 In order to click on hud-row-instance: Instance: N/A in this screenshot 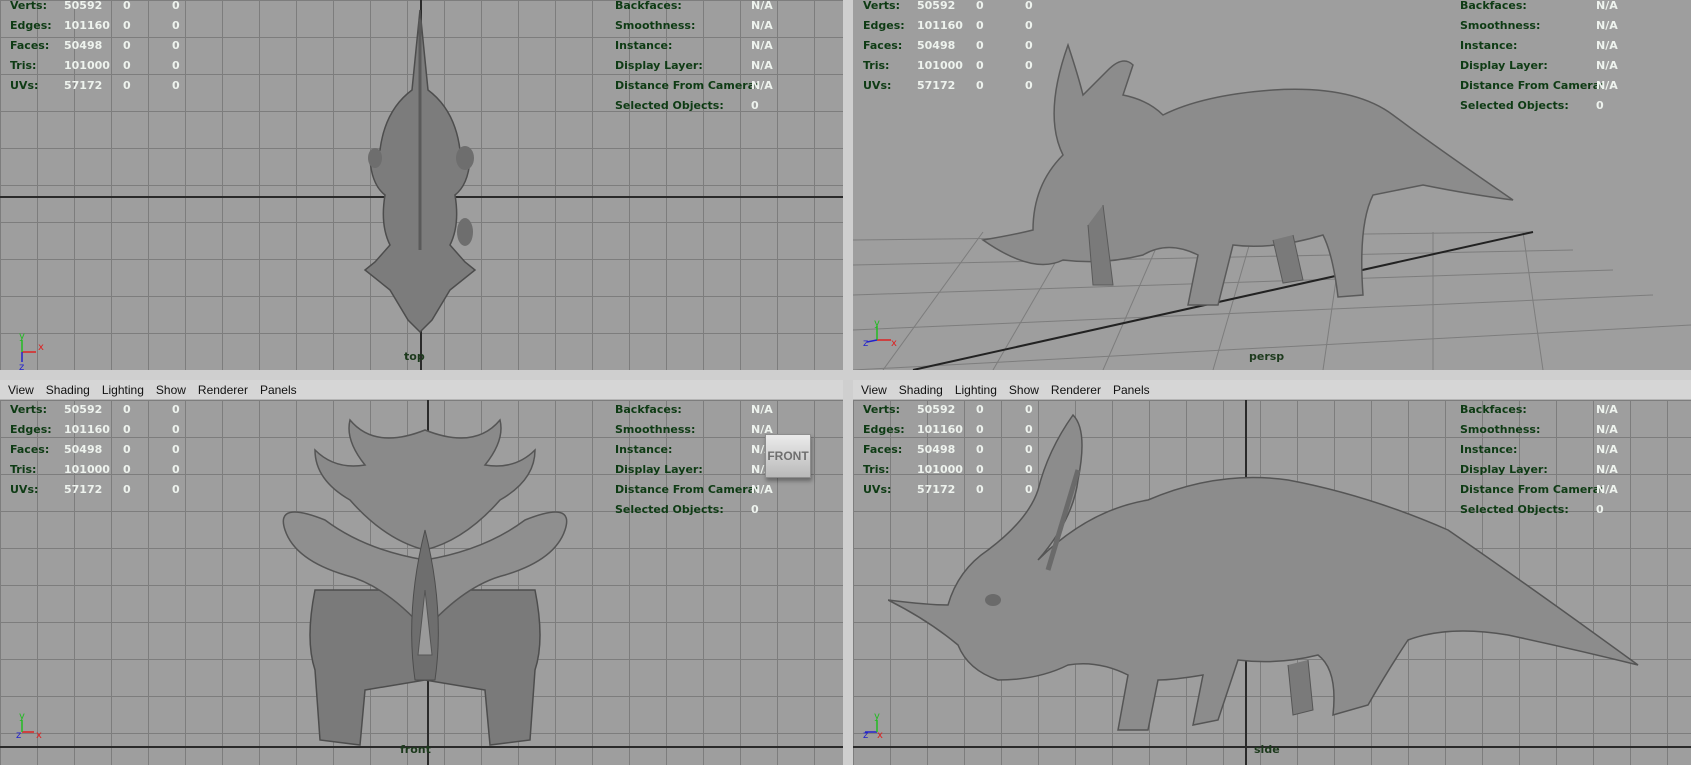, I will do `click(703, 46)`.